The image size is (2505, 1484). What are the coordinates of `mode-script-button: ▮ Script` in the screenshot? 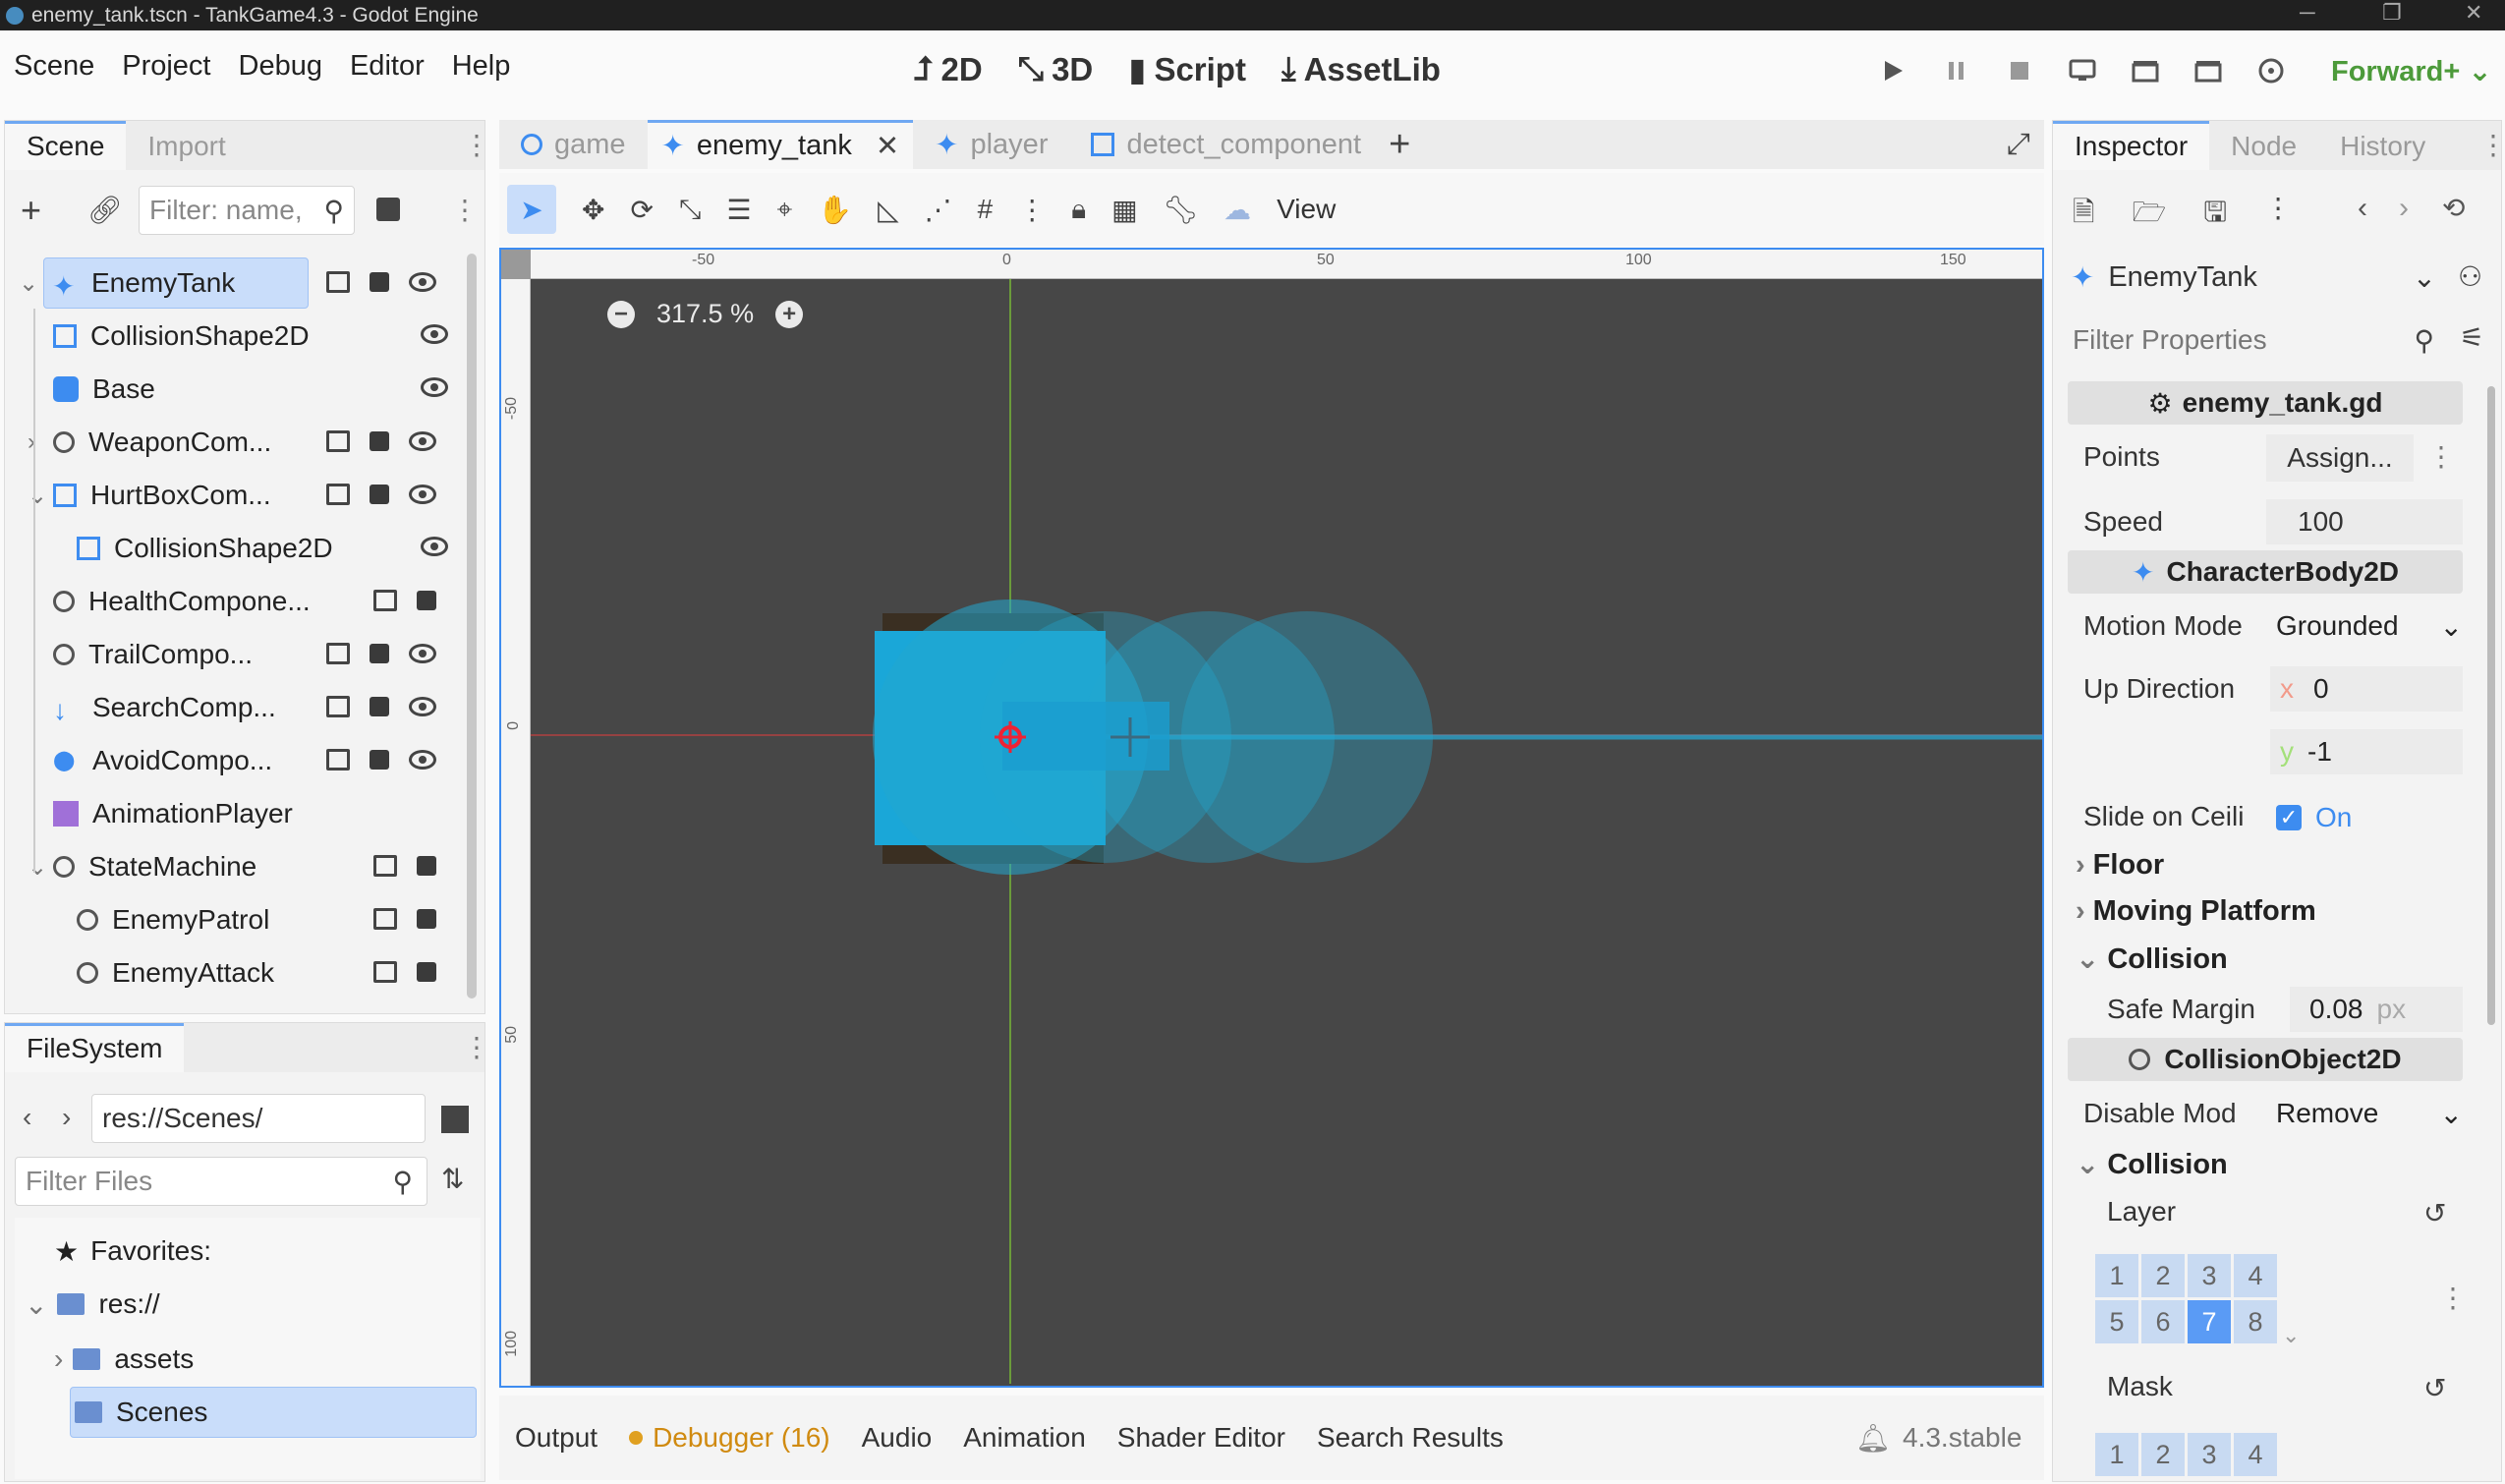 It's located at (1187, 69).